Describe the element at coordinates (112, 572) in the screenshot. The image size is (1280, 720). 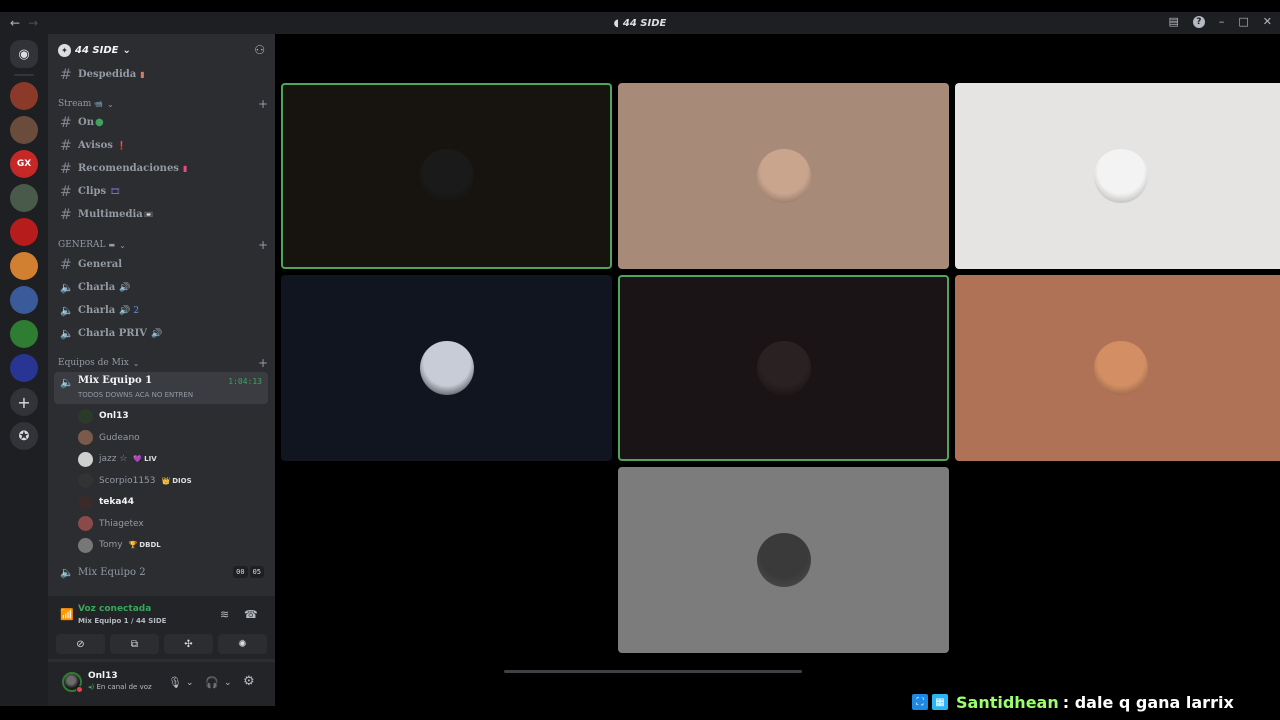
I see `voice-channel-name: Mix Equipo 2` at that location.